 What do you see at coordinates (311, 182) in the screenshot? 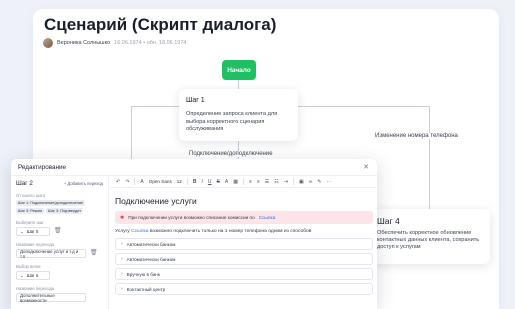
I see `link-icon: ∞` at bounding box center [311, 182].